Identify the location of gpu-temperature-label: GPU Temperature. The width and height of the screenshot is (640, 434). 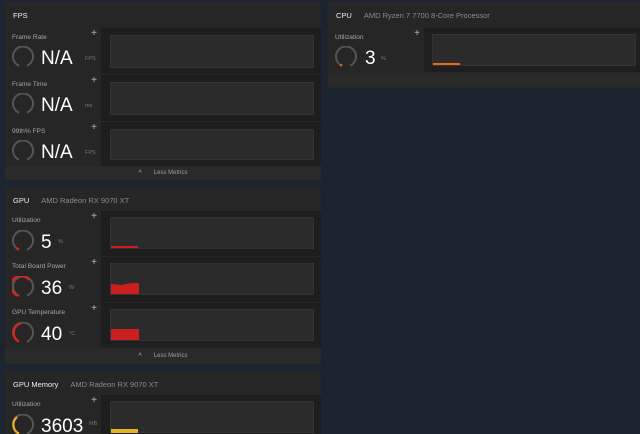
(39, 312).